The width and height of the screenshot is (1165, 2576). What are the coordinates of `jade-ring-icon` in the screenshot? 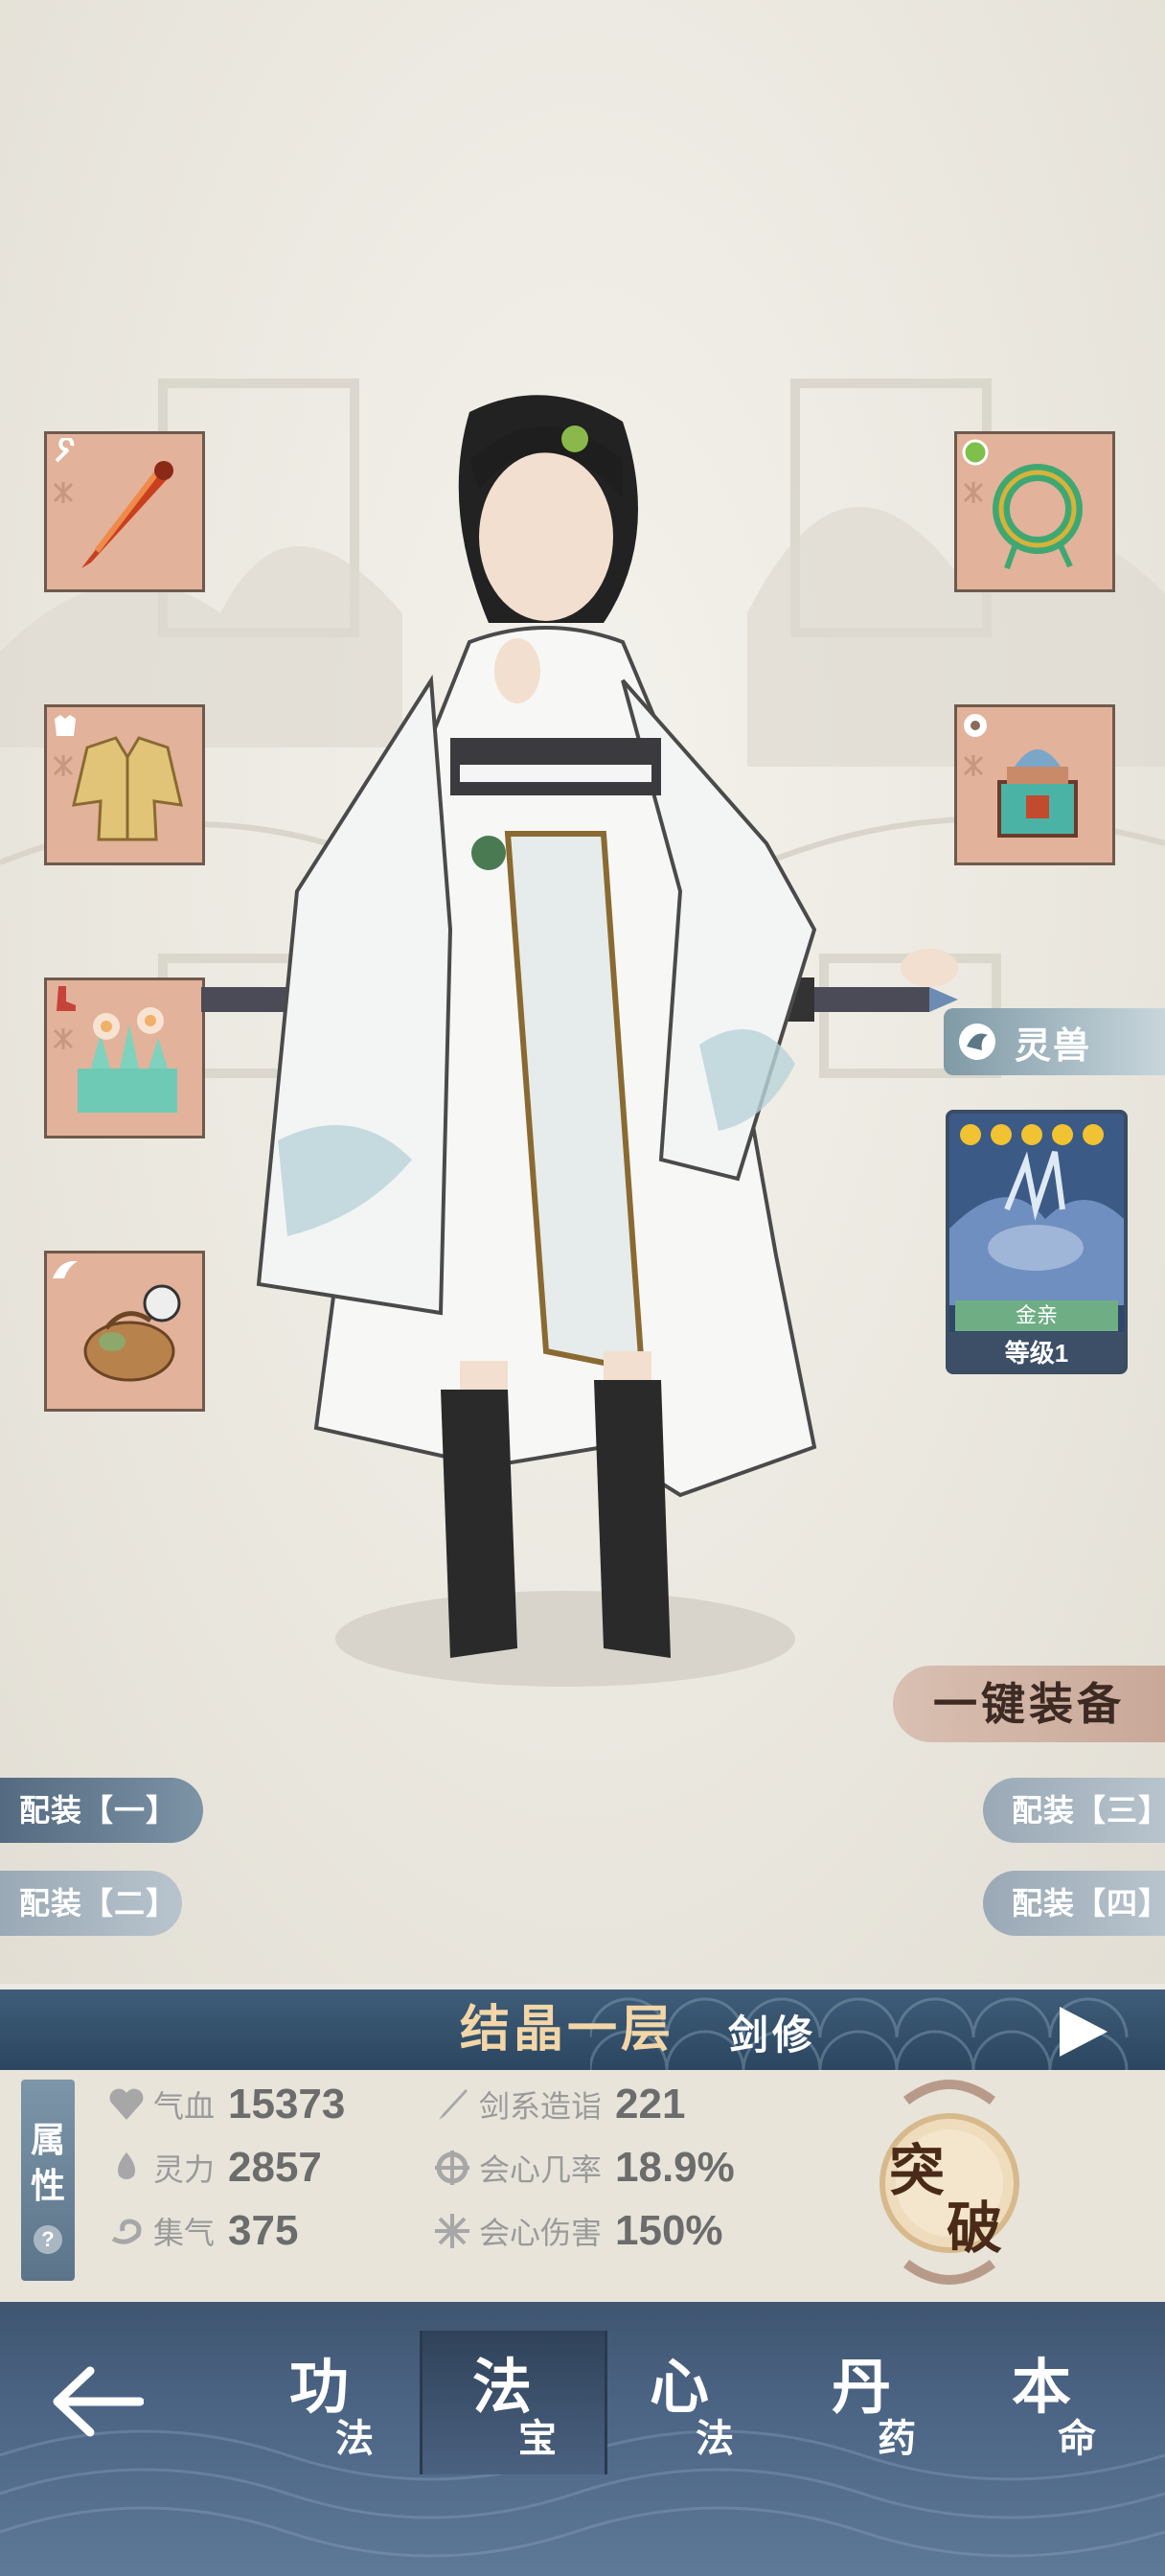 It's located at (1038, 517).